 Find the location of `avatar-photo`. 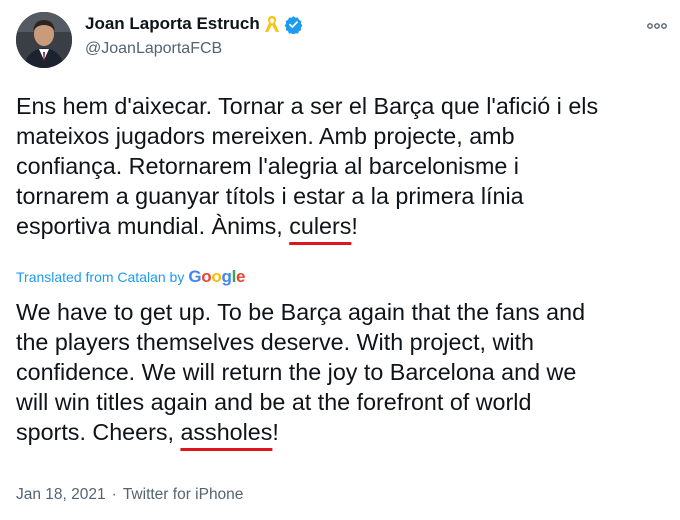

avatar-photo is located at coordinates (44, 40).